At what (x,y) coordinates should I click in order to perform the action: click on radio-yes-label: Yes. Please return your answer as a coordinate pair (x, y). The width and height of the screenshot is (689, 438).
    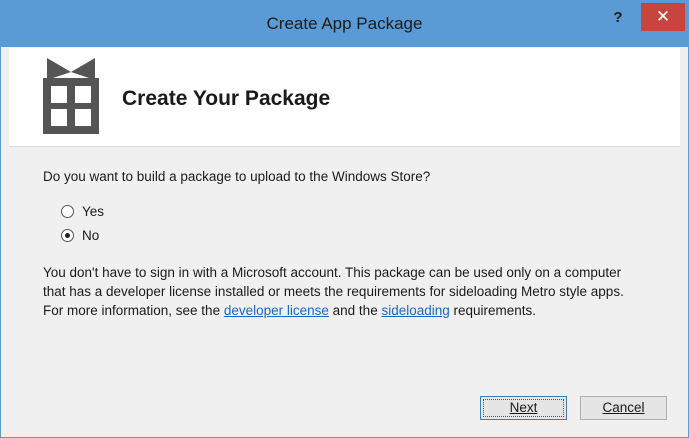
    Looking at the image, I should click on (93, 211).